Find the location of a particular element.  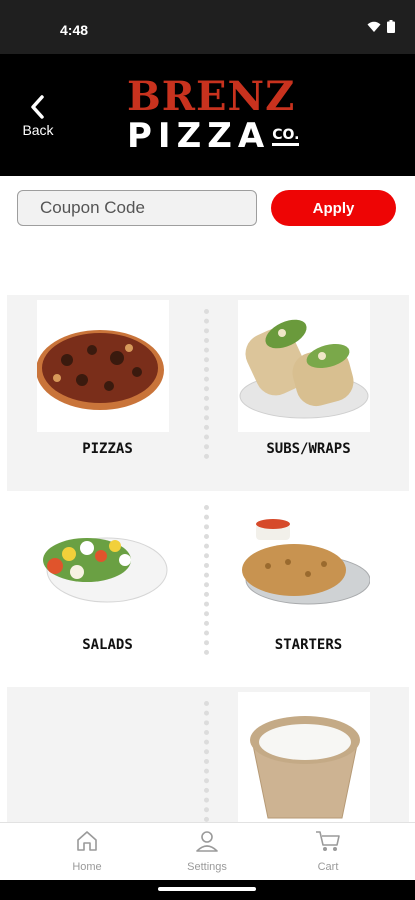

category-tile-sides is located at coordinates (308, 754).